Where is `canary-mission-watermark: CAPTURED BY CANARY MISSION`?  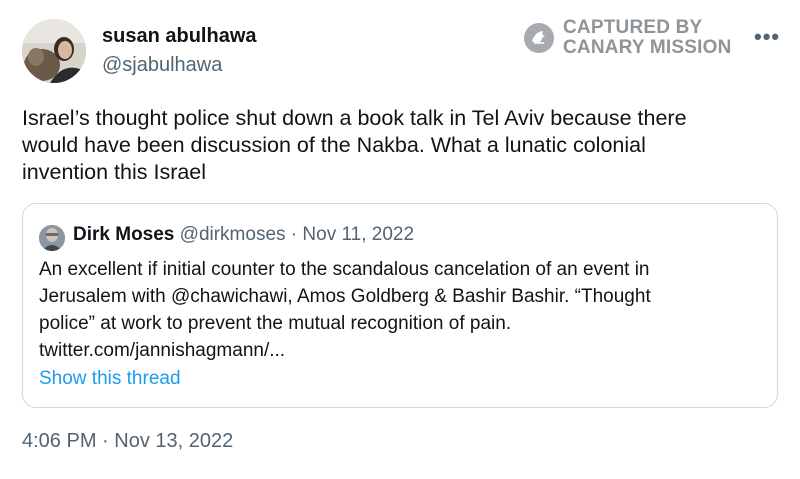 canary-mission-watermark: CAPTURED BY CANARY MISSION is located at coordinates (627, 38).